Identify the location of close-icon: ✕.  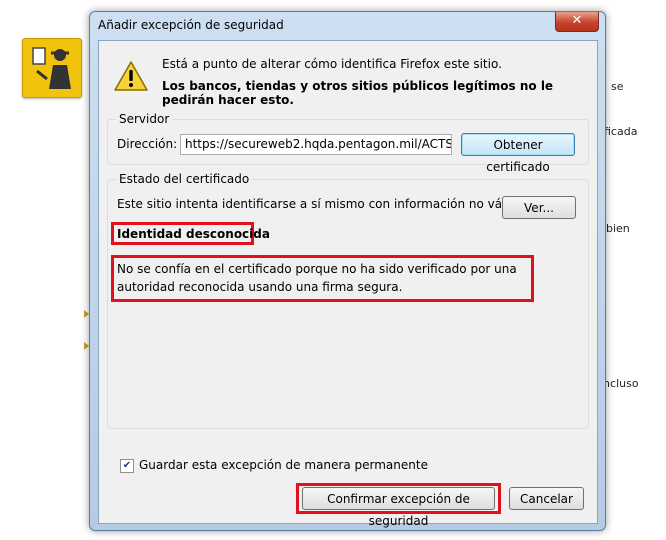
(577, 20).